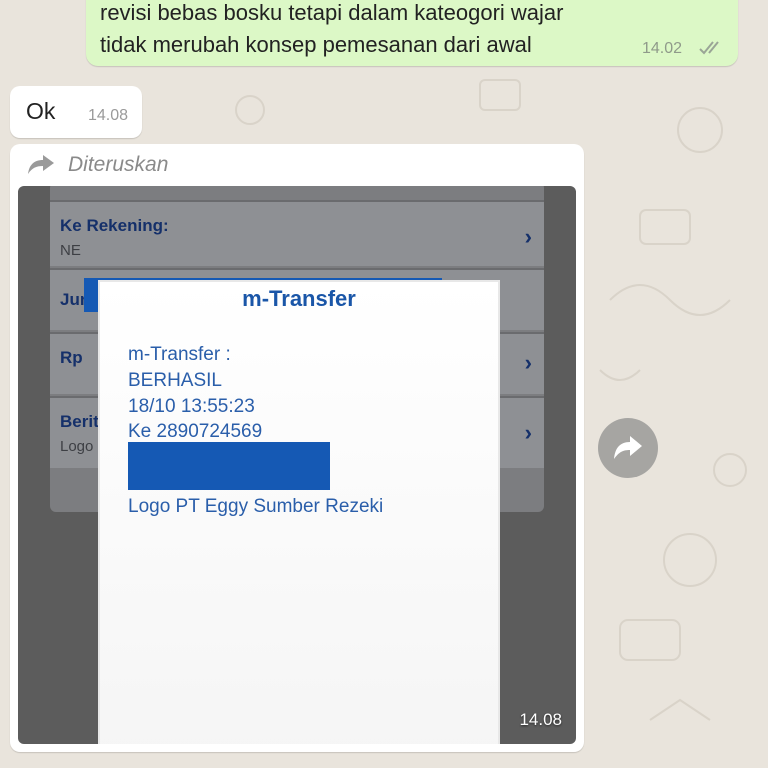 The image size is (768, 768). I want to click on forward-arrow-icon, so click(41, 165).